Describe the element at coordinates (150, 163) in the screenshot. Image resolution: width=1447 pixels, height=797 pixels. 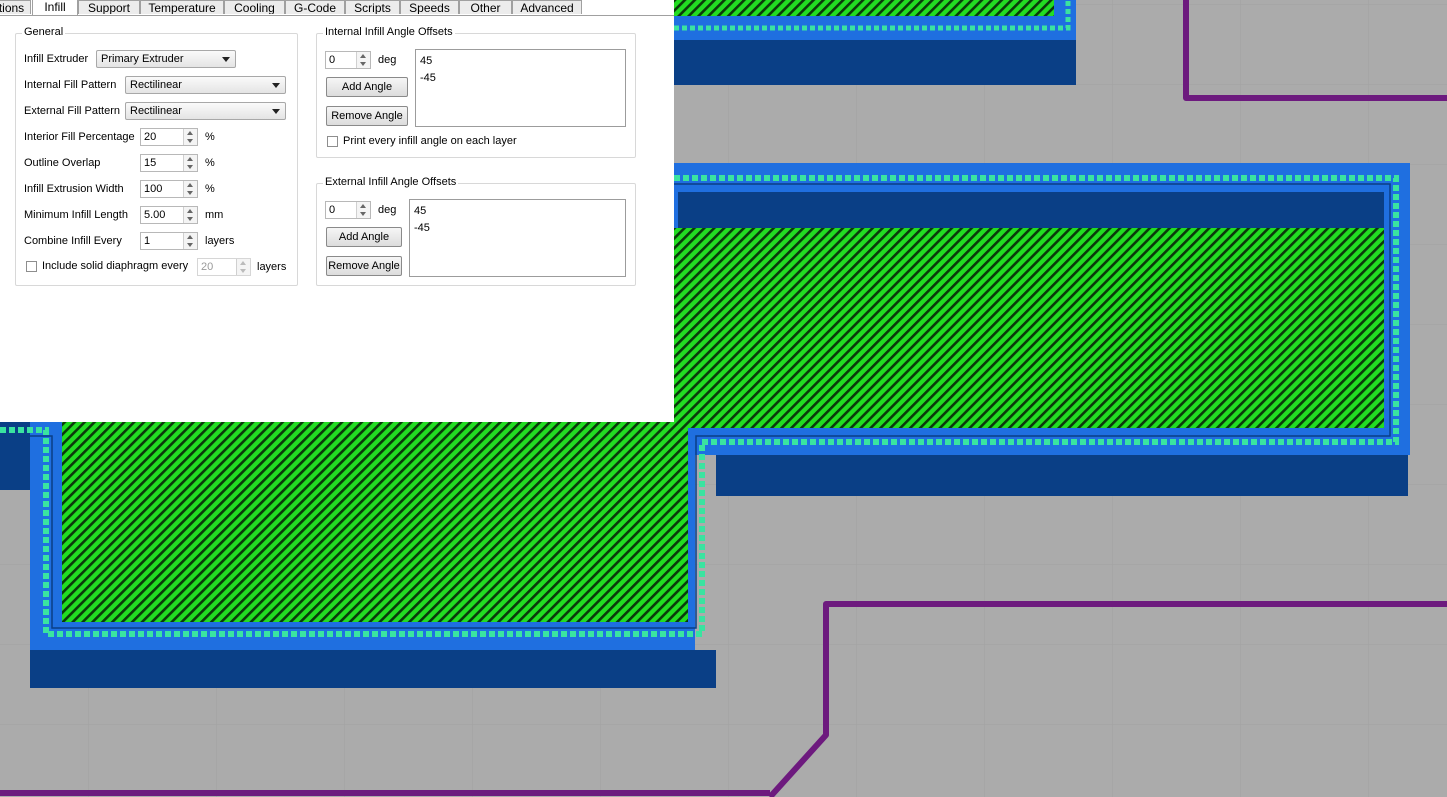
I see `outline-overlap-value: 15` at that location.